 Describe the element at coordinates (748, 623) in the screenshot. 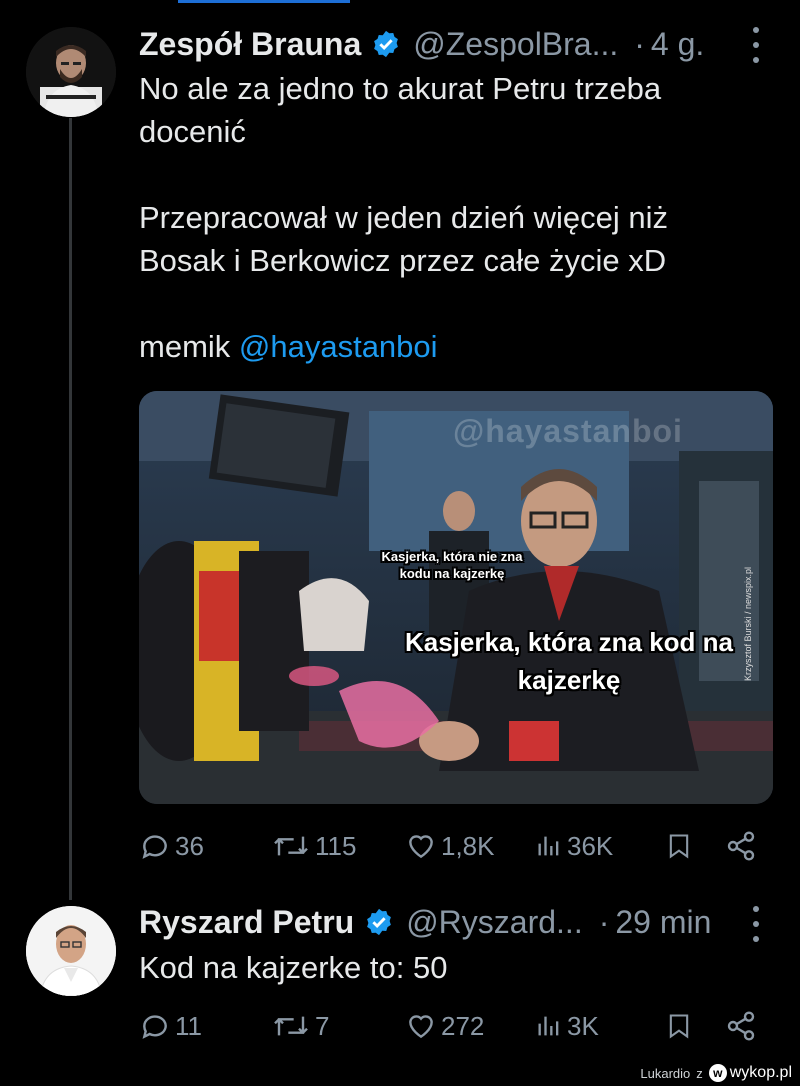

I see `photo-credit: Krzysztof Burski / newspix.pl` at that location.